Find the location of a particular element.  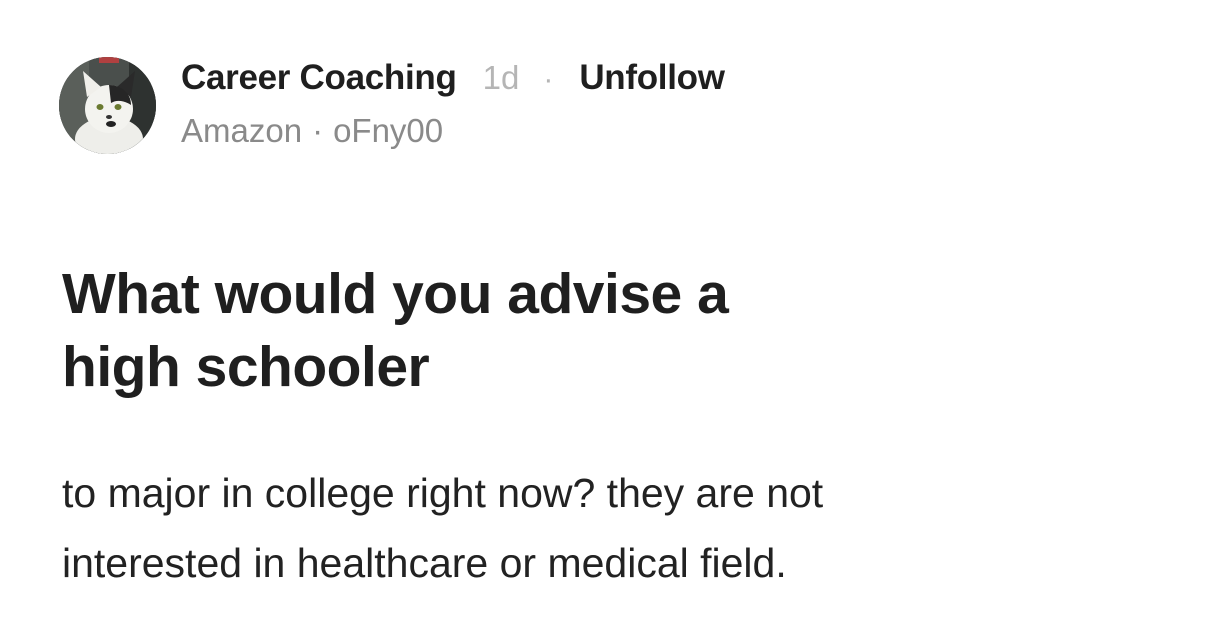

author-info: Amazon · oFny00 is located at coordinates (312, 131).